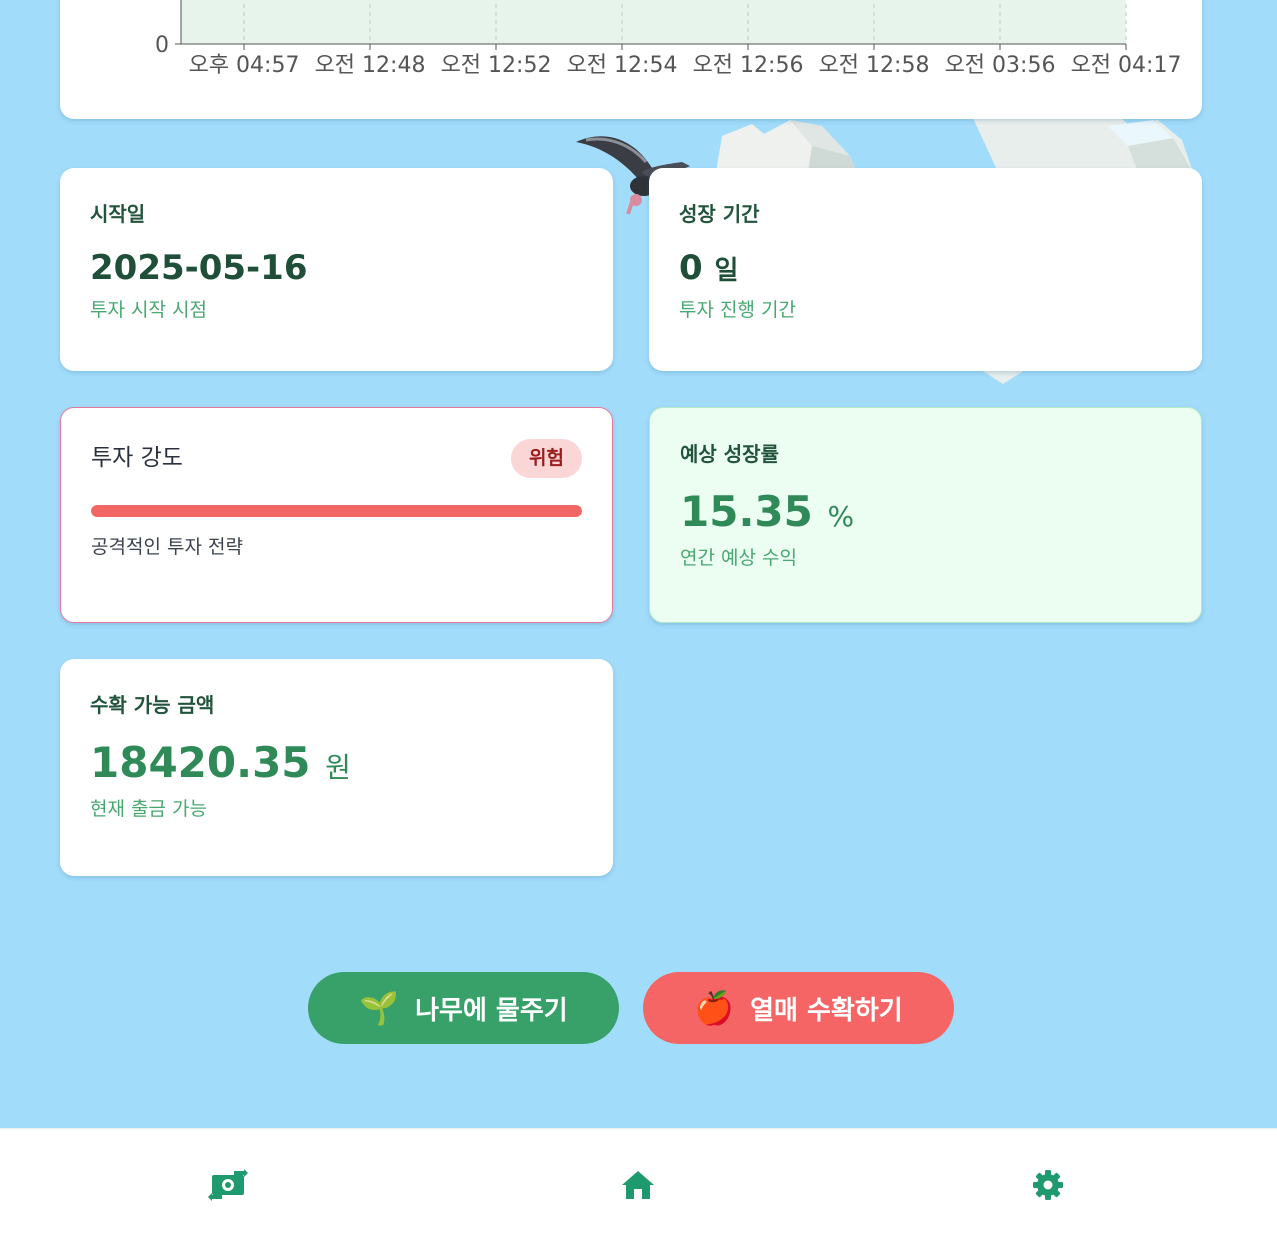 The width and height of the screenshot is (1277, 1237). Describe the element at coordinates (726, 271) in the screenshot. I see `growth-period-unit: 일` at that location.